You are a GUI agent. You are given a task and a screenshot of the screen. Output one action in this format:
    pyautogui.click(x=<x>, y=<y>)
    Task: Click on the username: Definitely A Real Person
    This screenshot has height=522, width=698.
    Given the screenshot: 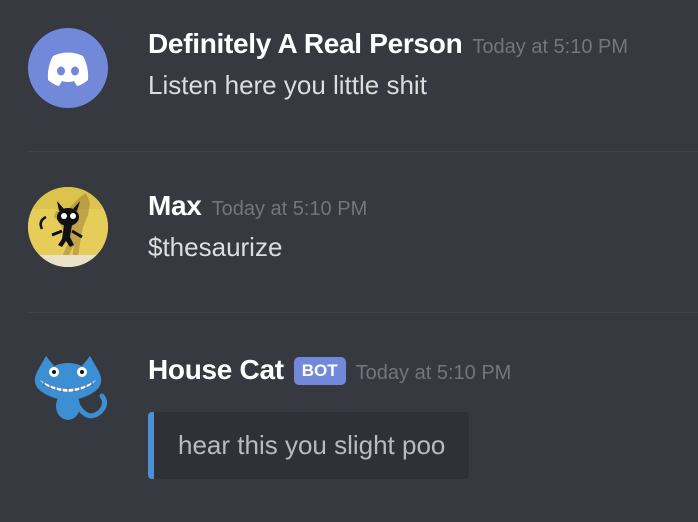 What is the action you would take?
    pyautogui.click(x=305, y=44)
    